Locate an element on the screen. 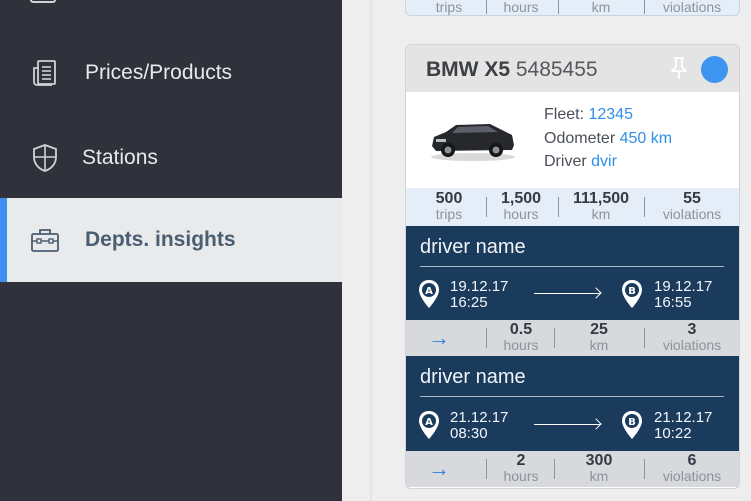 Image resolution: width=751 pixels, height=501 pixels. trip-end-time: 10:22 is located at coordinates (673, 433).